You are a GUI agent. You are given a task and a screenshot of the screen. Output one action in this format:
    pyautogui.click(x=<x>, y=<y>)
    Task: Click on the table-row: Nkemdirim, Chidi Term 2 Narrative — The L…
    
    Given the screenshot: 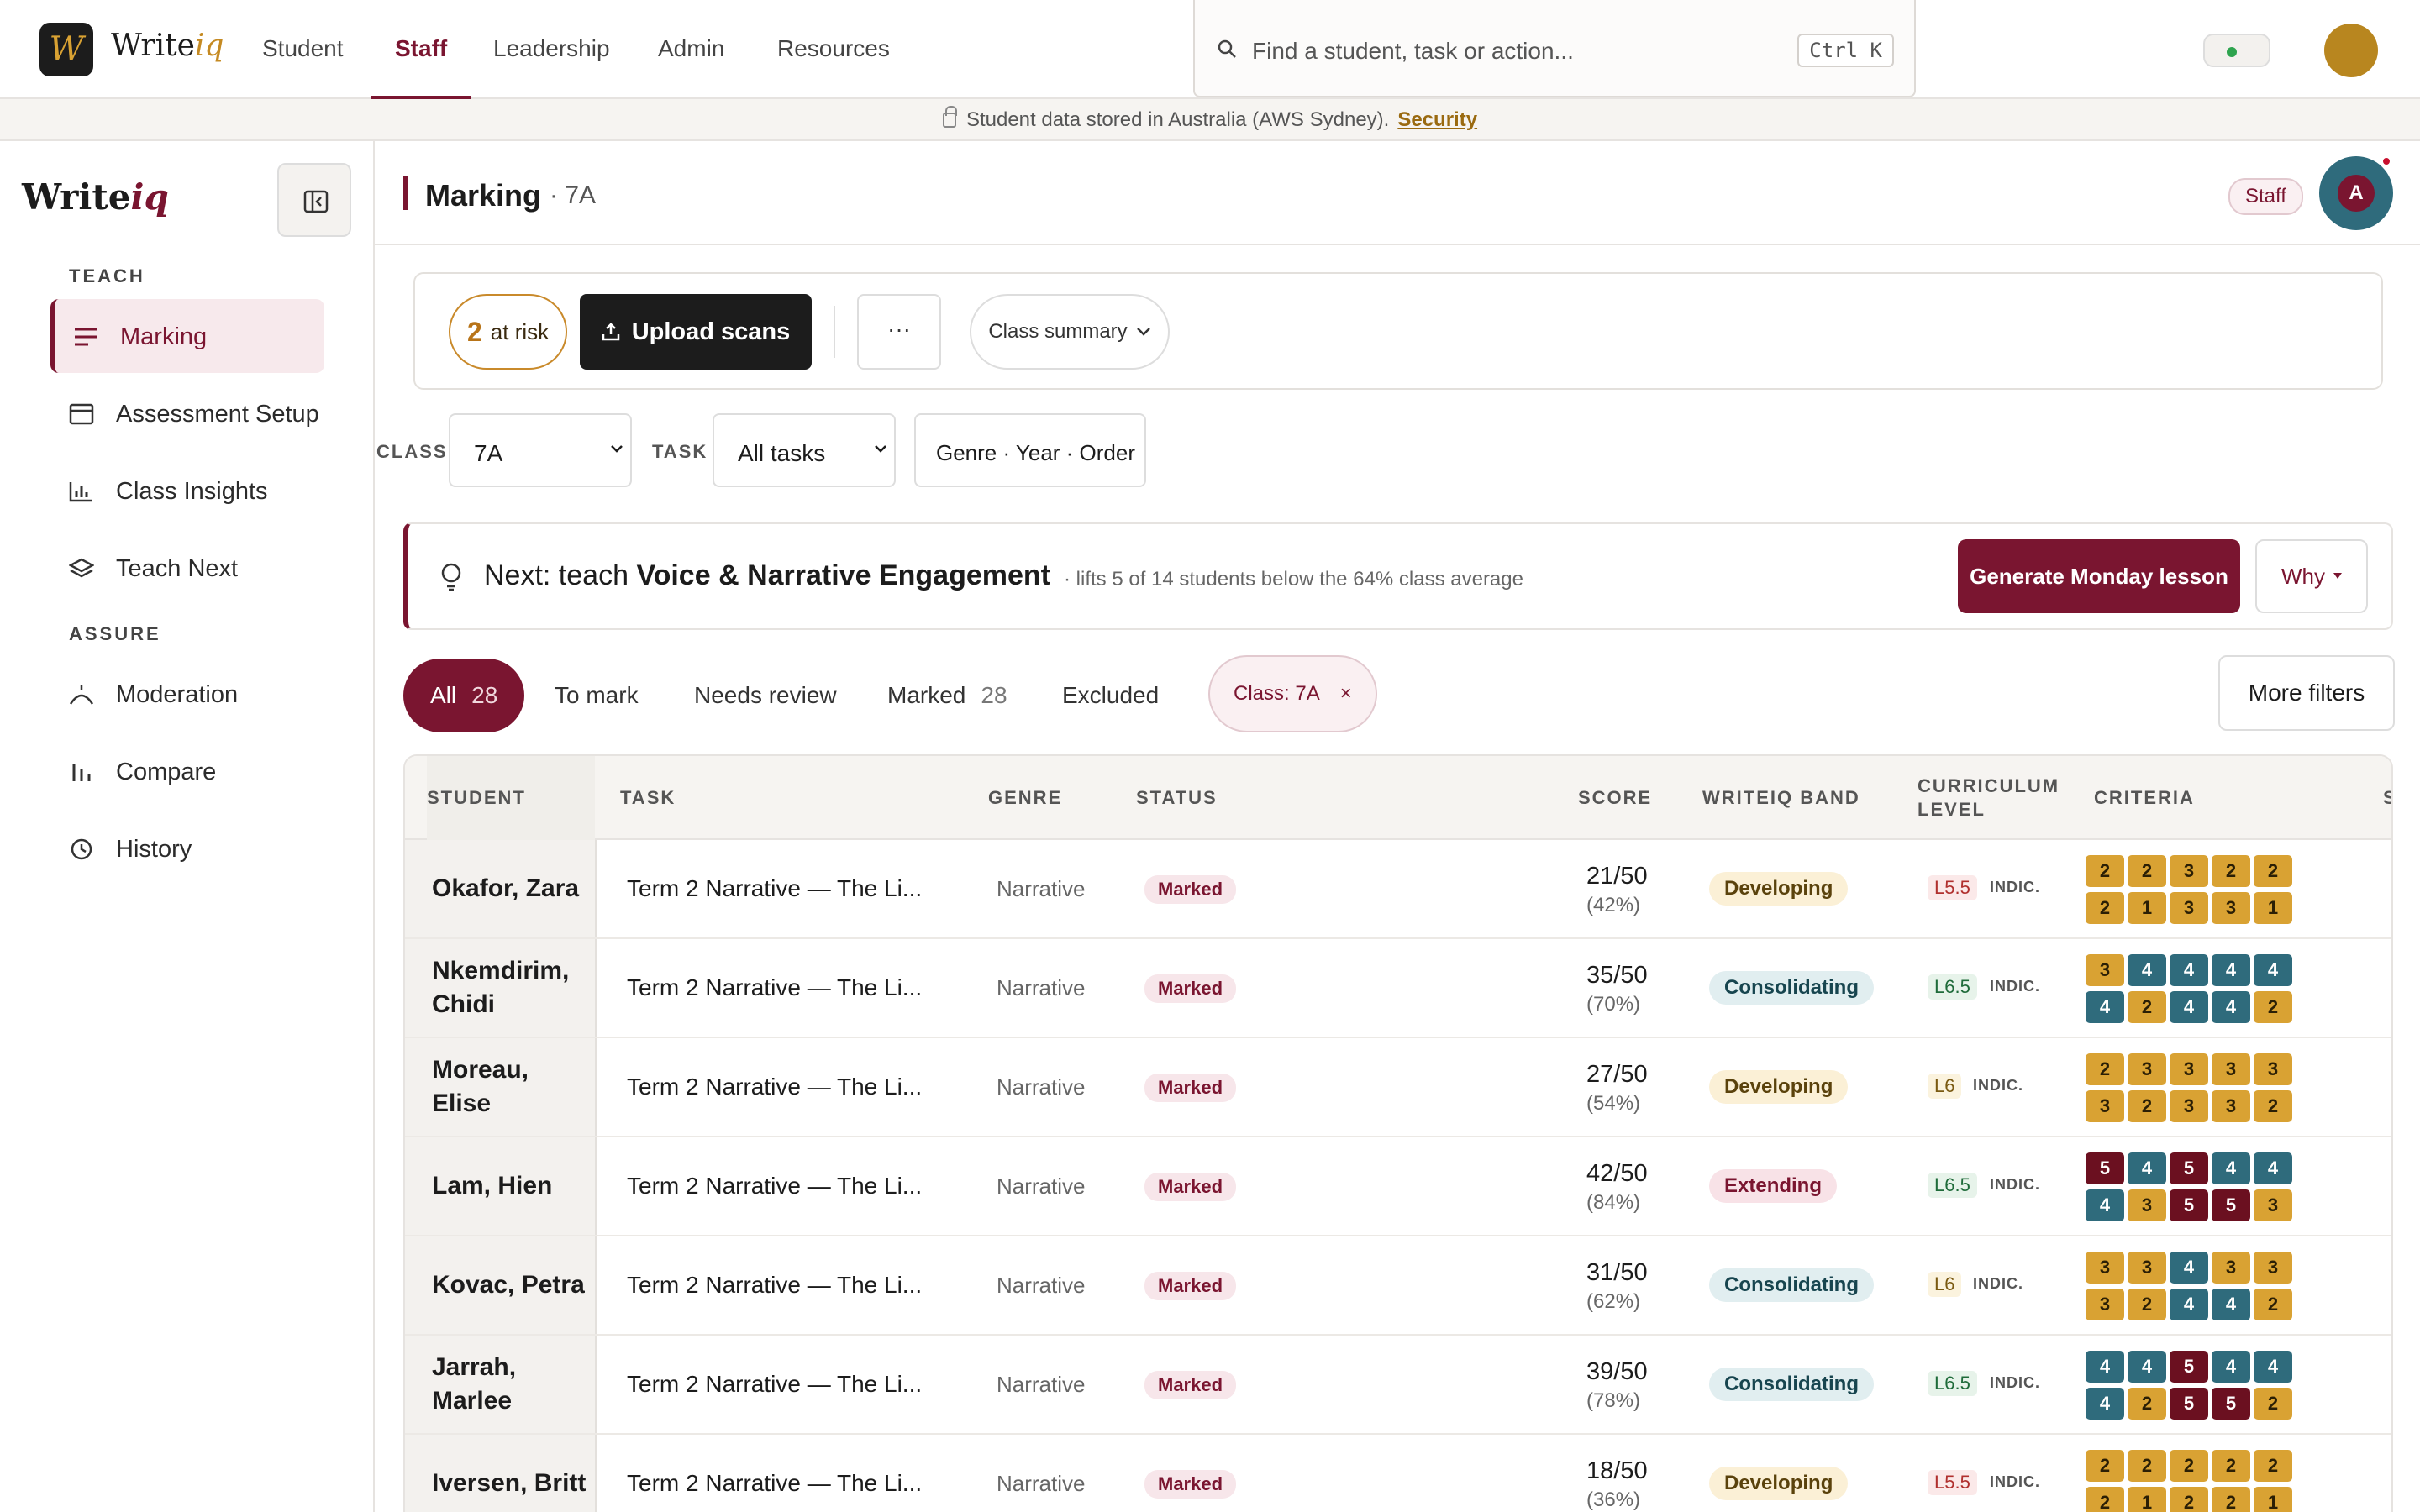 What is the action you would take?
    pyautogui.click(x=1398, y=988)
    